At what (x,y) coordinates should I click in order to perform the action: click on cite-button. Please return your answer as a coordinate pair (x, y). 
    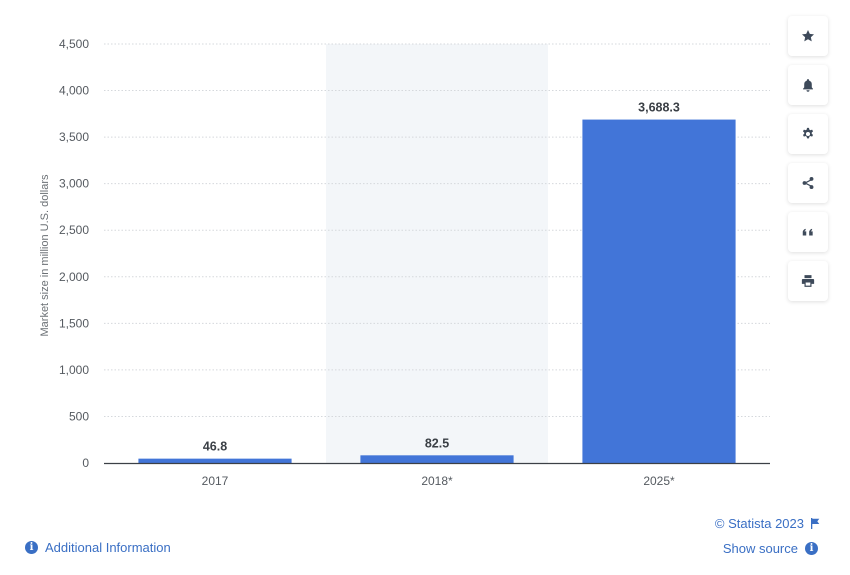
    Looking at the image, I should click on (808, 232).